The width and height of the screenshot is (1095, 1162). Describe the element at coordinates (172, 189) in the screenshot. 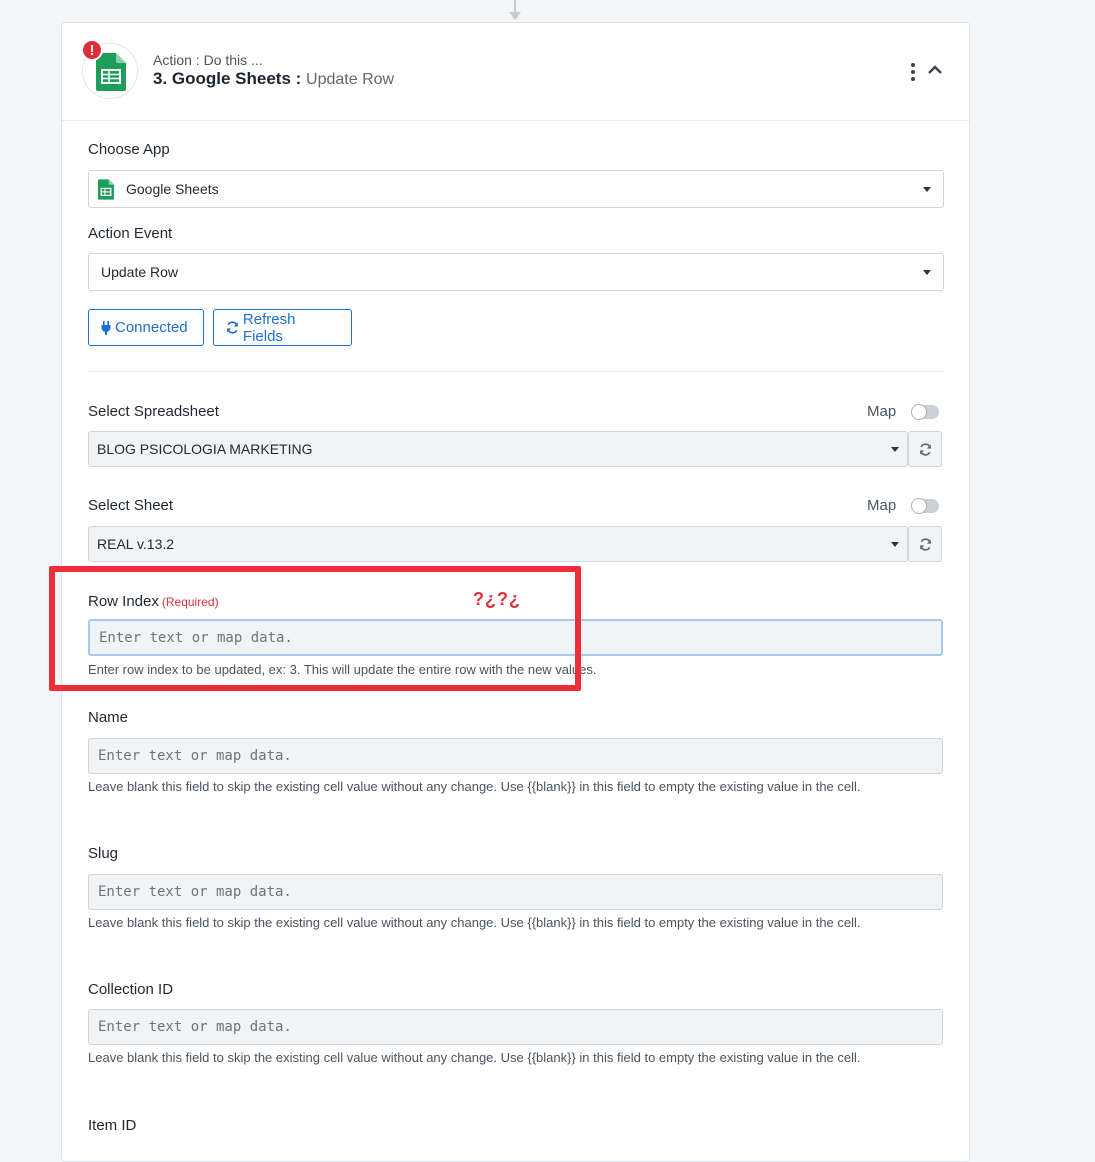

I see `choose-app-value: Google Sheets` at that location.